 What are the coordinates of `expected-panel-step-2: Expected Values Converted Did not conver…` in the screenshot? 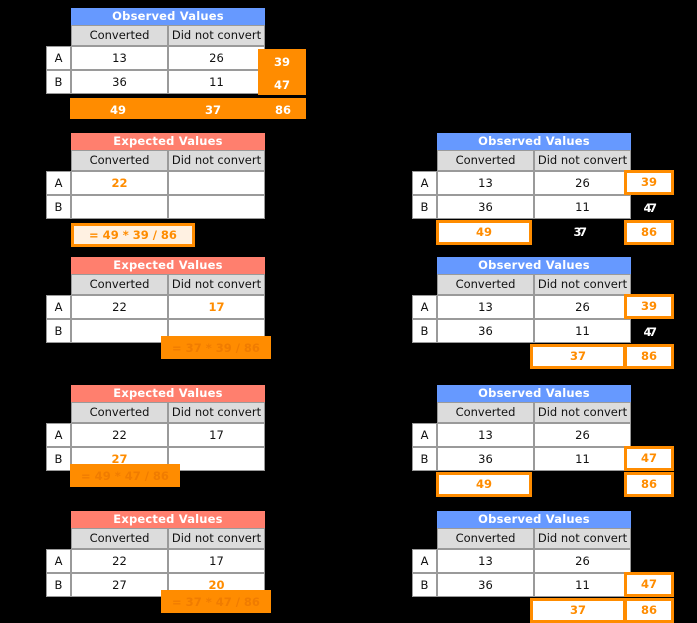 It's located at (158, 308).